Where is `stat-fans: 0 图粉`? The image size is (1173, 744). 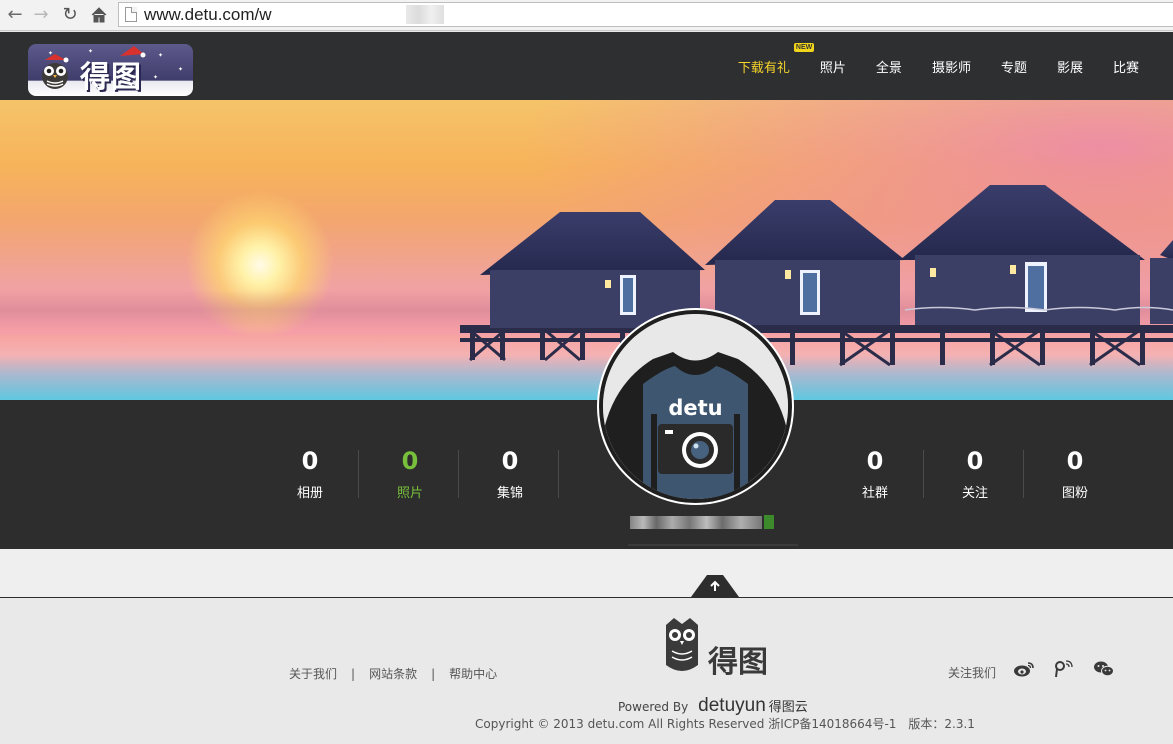
stat-fans: 0 图粉 is located at coordinates (1075, 472).